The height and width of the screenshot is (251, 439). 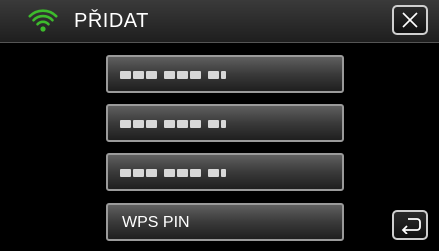 I want to click on return-icon, so click(x=411, y=226).